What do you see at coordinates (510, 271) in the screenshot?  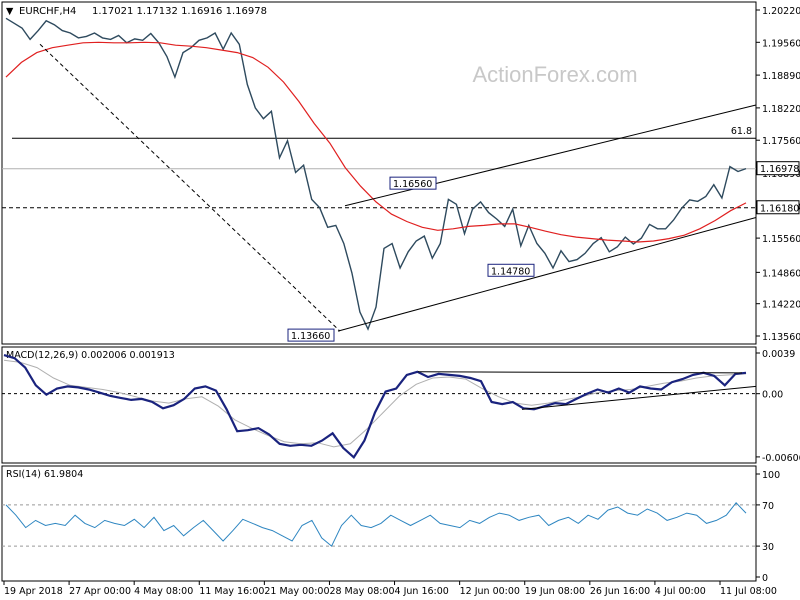 I see `annotation-label: 1.14780` at bounding box center [510, 271].